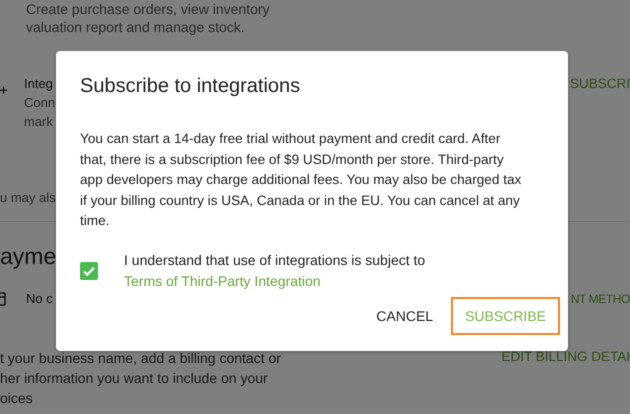 The width and height of the screenshot is (630, 414). Describe the element at coordinates (28, 256) in the screenshot. I see `payment-heading: ayme` at that location.